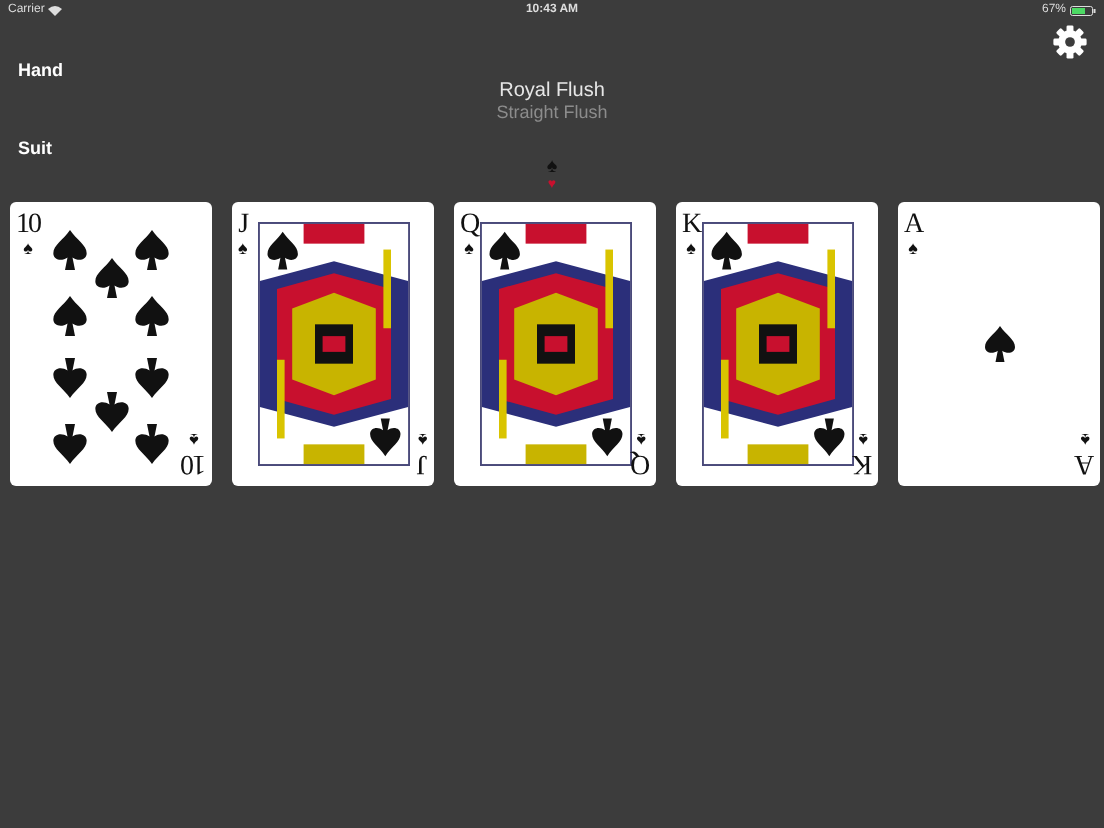  I want to click on wifi-icon, so click(55, 10).